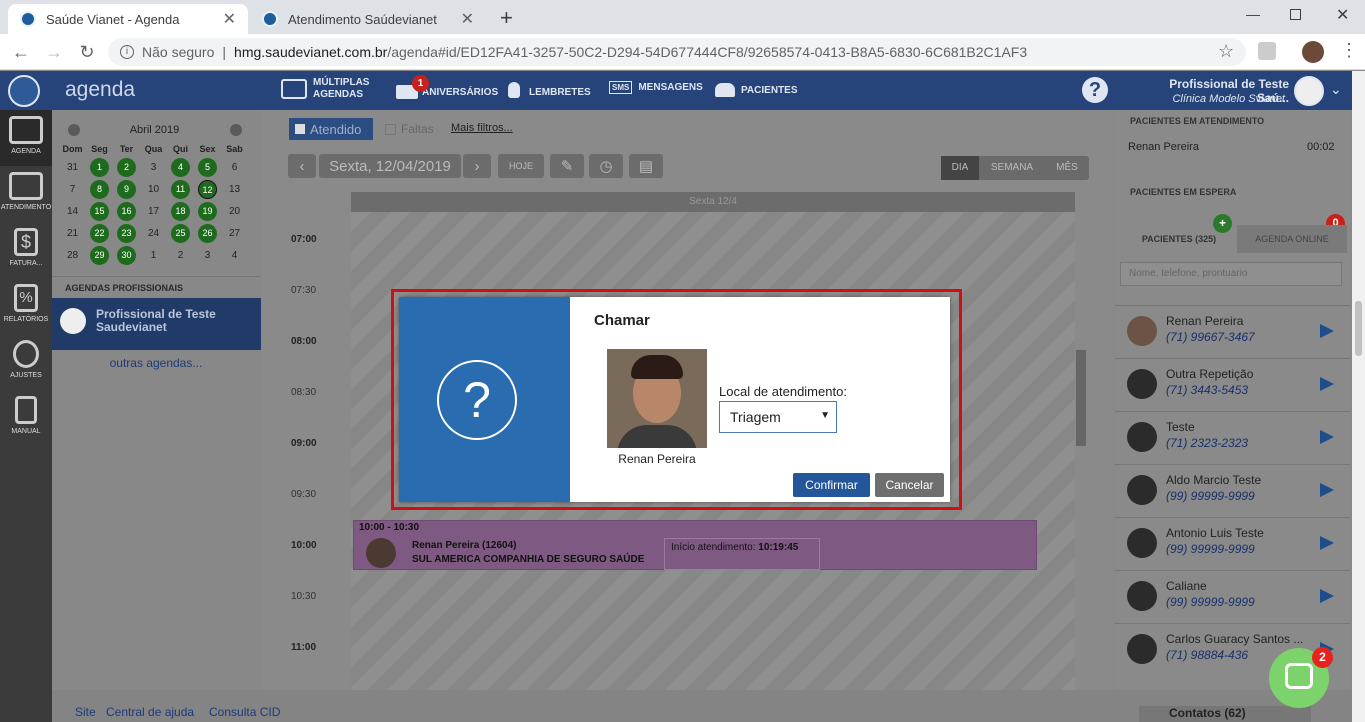 This screenshot has height=722, width=1365. Describe the element at coordinates (909, 485) in the screenshot. I see `cancel-button: Cancelar` at that location.